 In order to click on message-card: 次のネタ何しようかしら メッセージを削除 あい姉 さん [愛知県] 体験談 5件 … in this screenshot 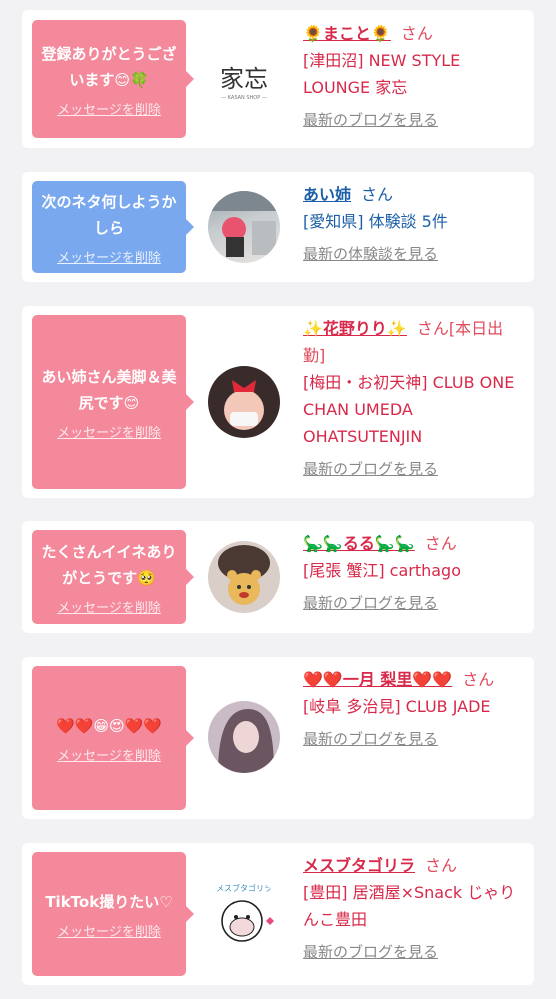, I will do `click(278, 227)`.